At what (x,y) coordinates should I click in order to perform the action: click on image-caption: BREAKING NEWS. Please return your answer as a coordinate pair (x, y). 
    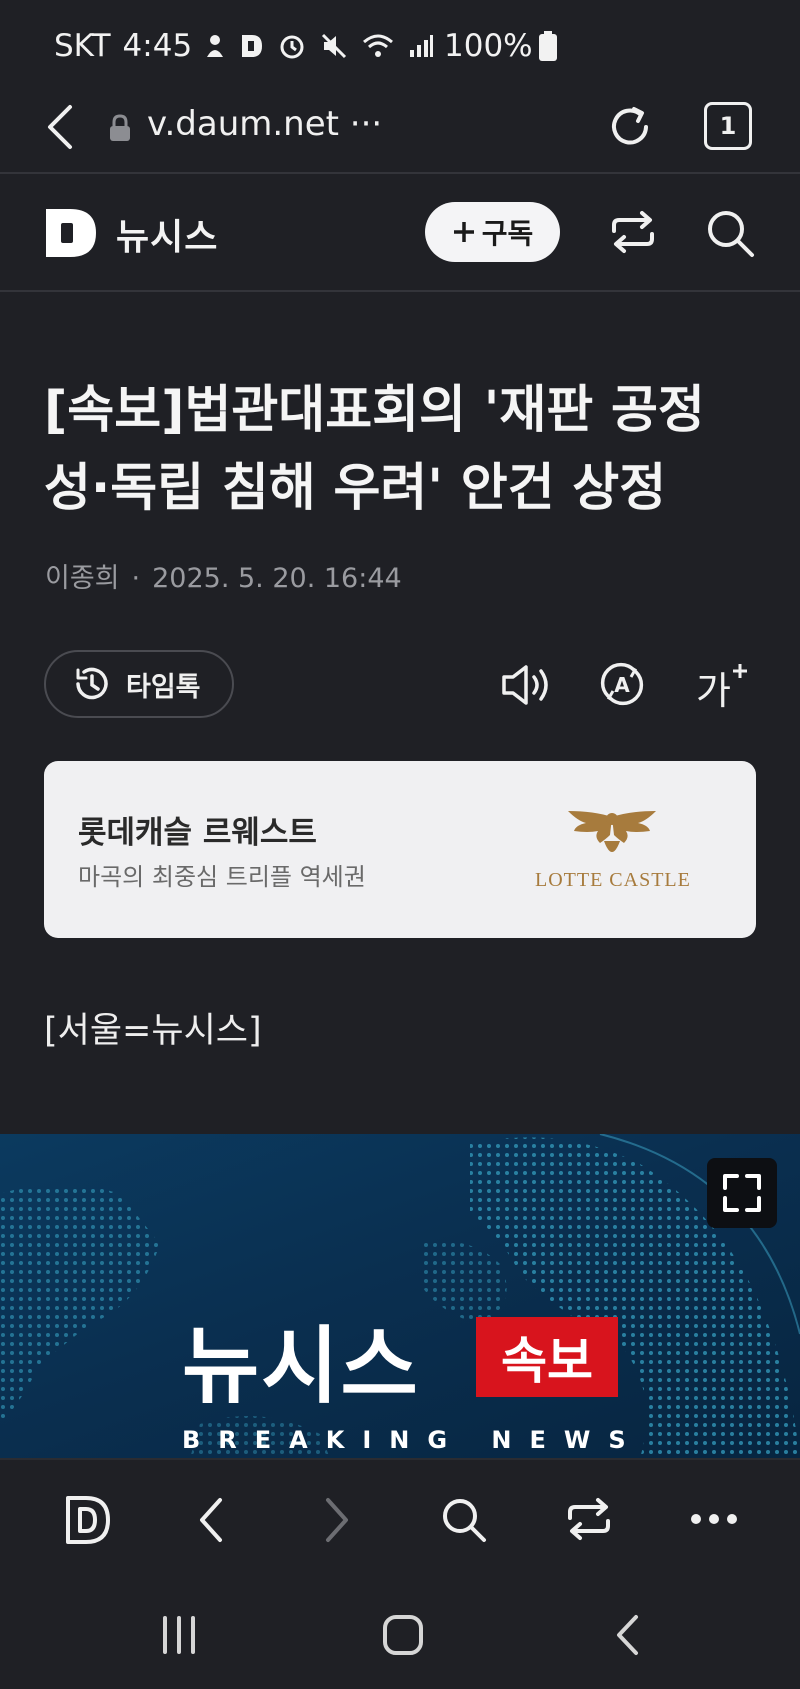
    Looking at the image, I should click on (413, 1440).